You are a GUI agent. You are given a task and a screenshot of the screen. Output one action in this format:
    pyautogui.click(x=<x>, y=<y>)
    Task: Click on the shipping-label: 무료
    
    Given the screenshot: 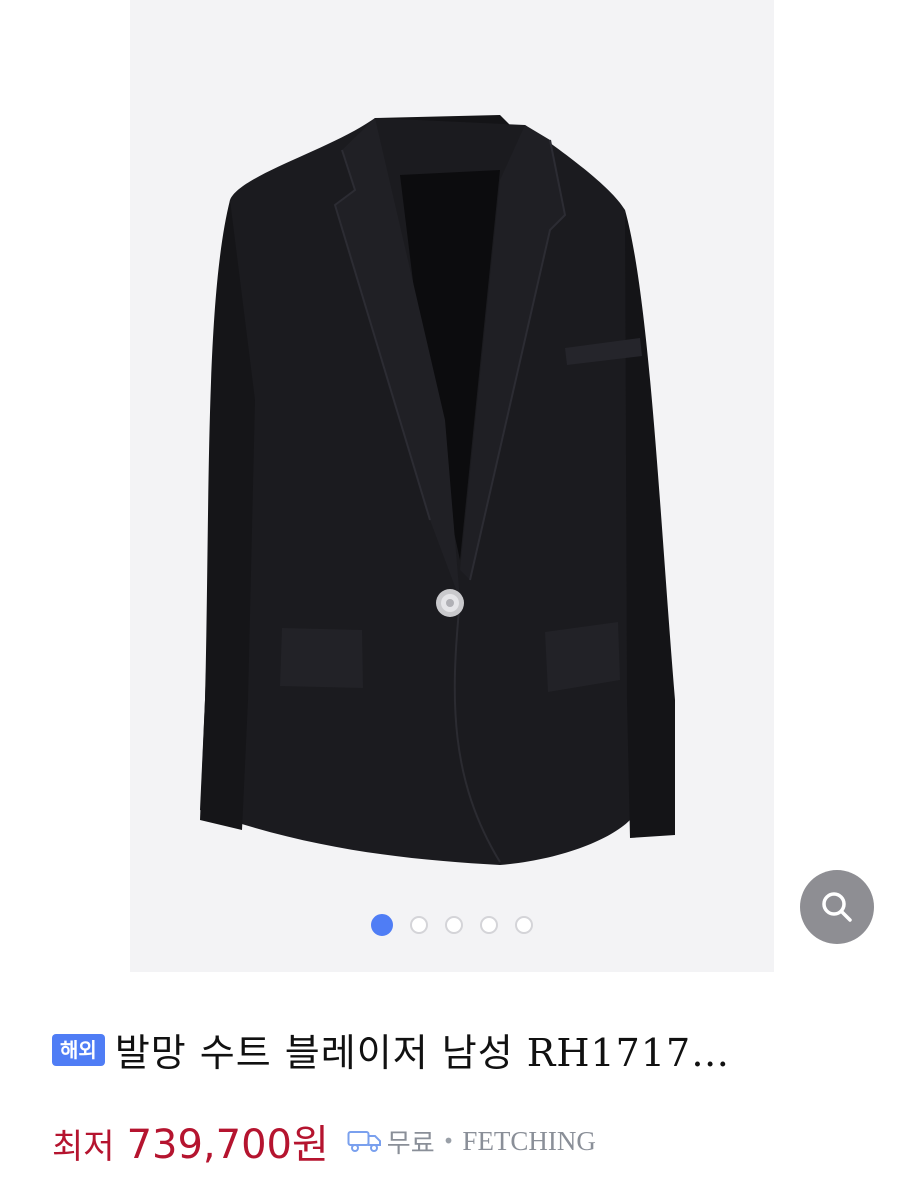 What is the action you would take?
    pyautogui.click(x=410, y=1143)
    